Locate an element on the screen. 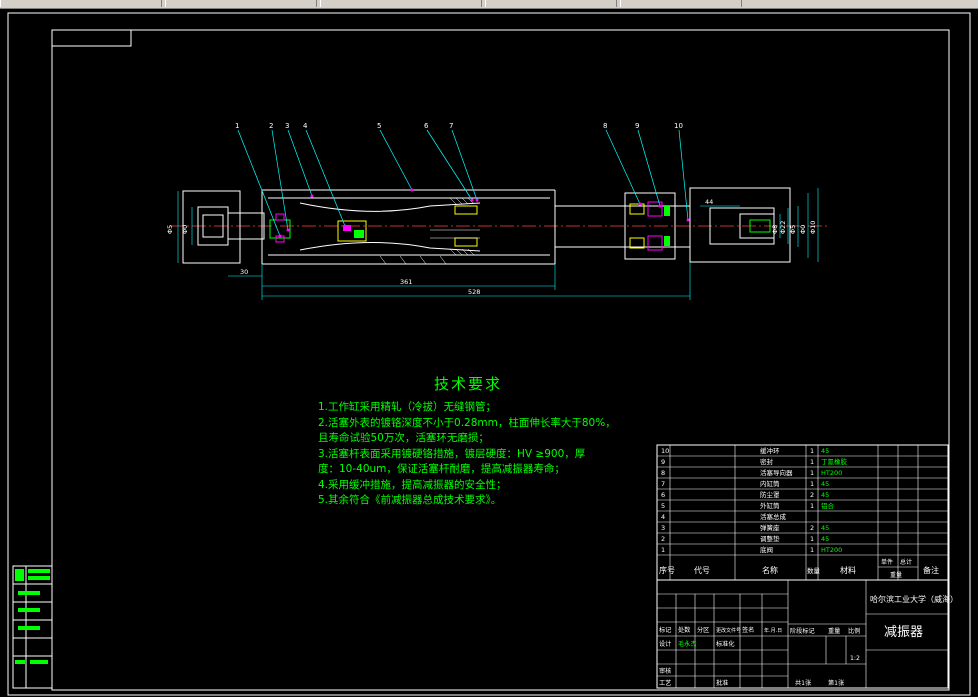 This screenshot has width=978, height=697. part-no: 8 is located at coordinates (663, 473).